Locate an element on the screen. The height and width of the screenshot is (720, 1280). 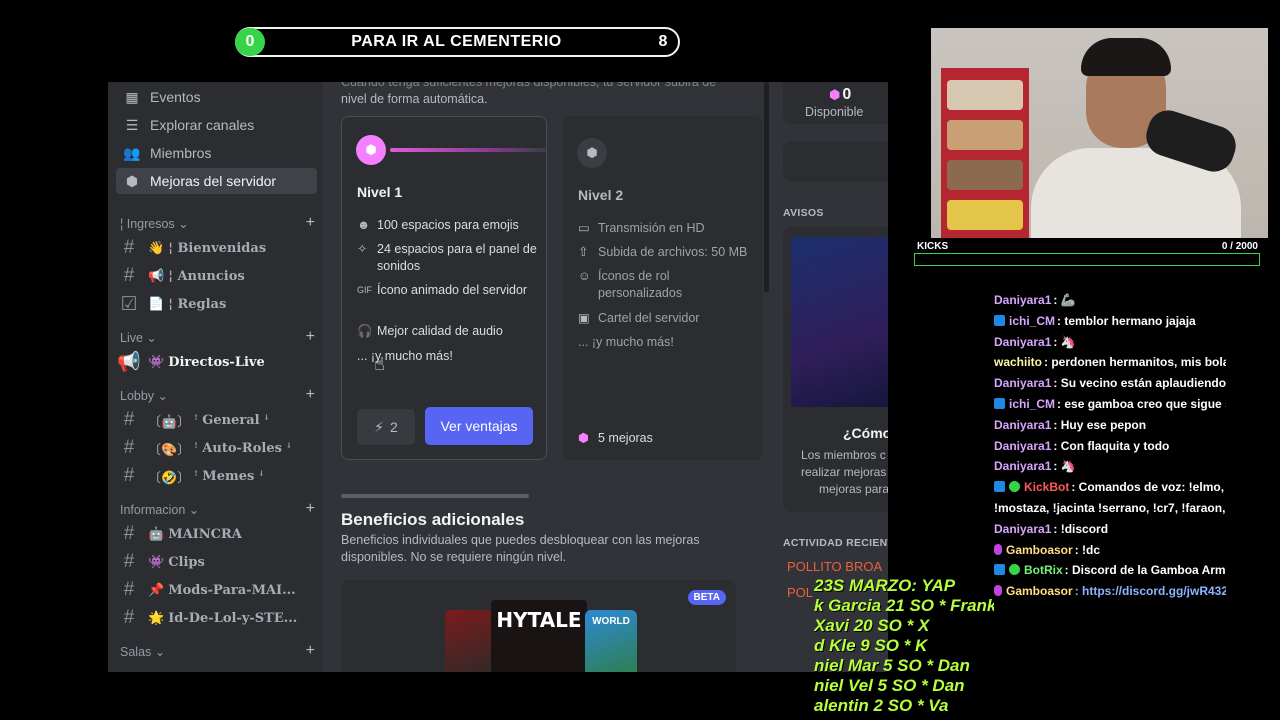
mic-badge-icon is located at coordinates (998, 591).